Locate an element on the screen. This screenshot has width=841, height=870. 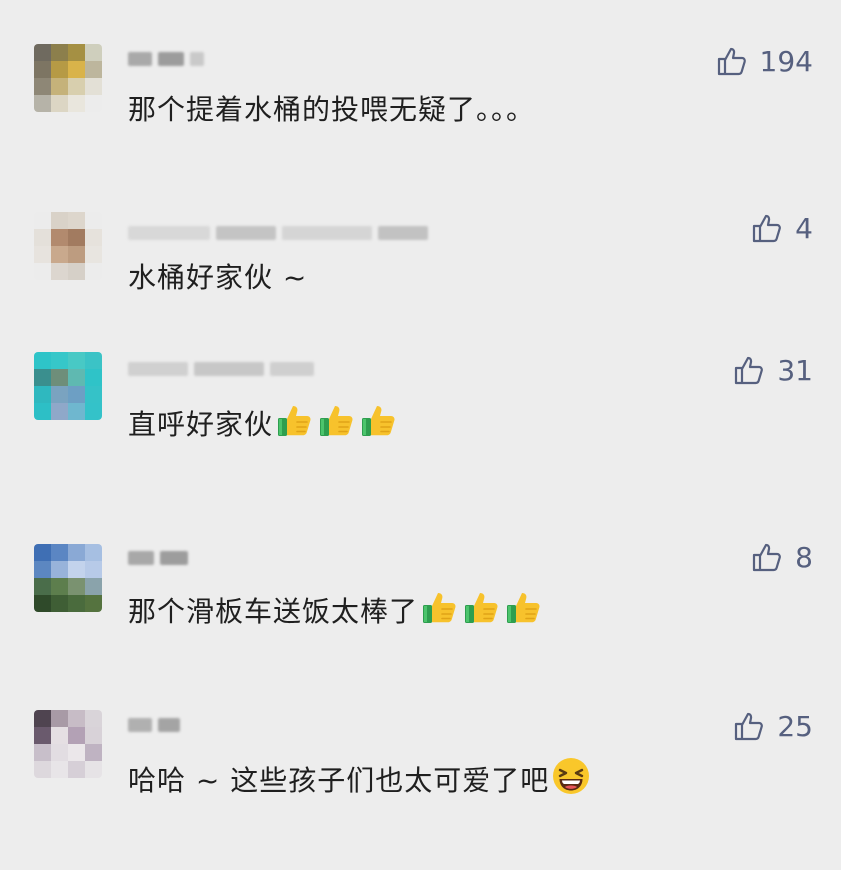
like-button: 8 is located at coordinates (782, 557).